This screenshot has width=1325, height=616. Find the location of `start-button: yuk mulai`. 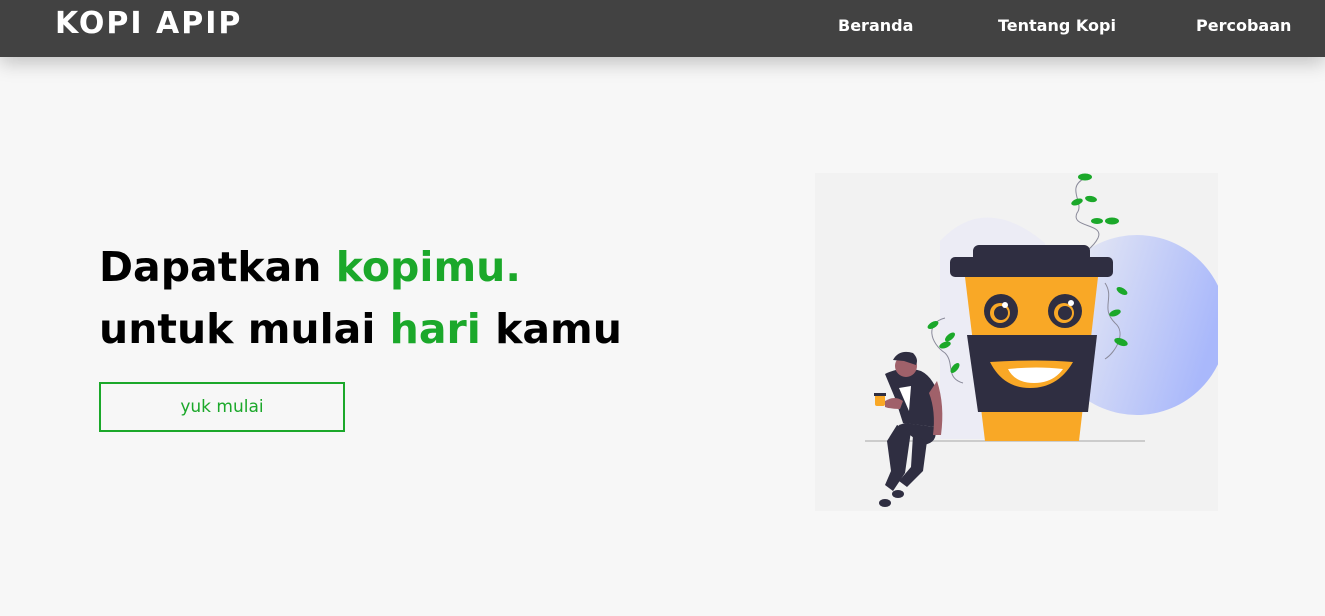

start-button: yuk mulai is located at coordinates (222, 407).